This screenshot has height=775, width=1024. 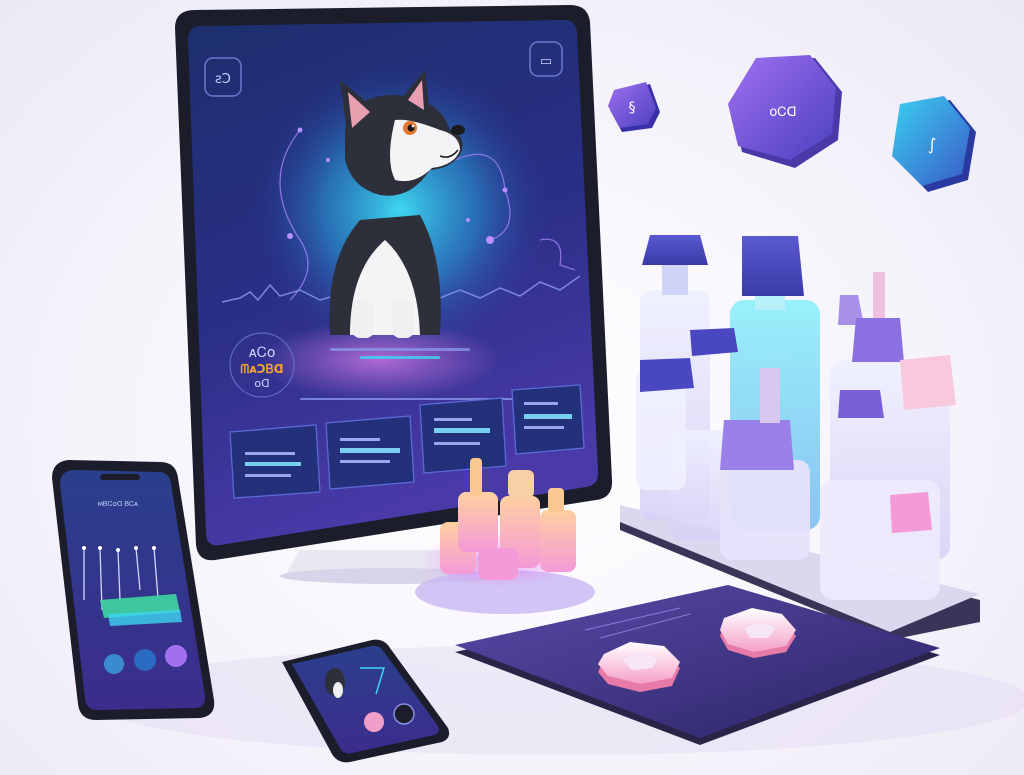 What do you see at coordinates (782, 112) in the screenshot?
I see `floating-tile-center-label: ᴏᏟᗡ` at bounding box center [782, 112].